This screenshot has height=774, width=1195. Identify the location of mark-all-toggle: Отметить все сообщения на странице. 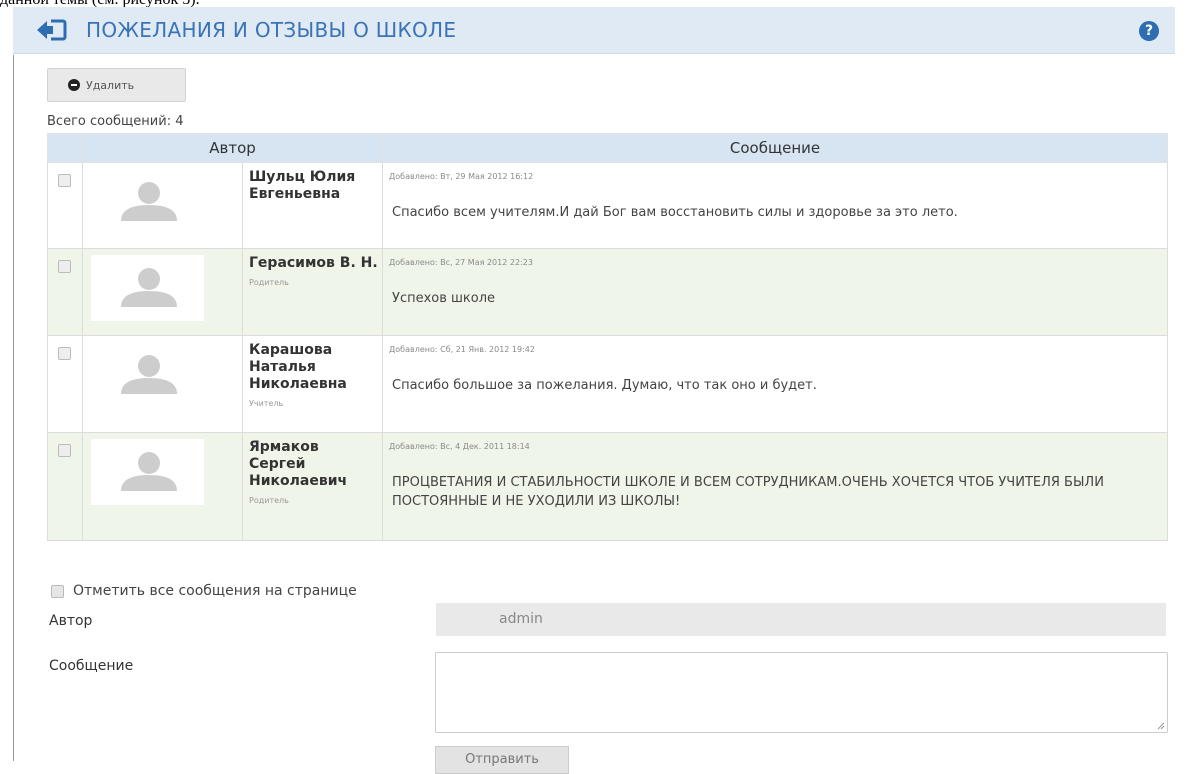
(204, 591).